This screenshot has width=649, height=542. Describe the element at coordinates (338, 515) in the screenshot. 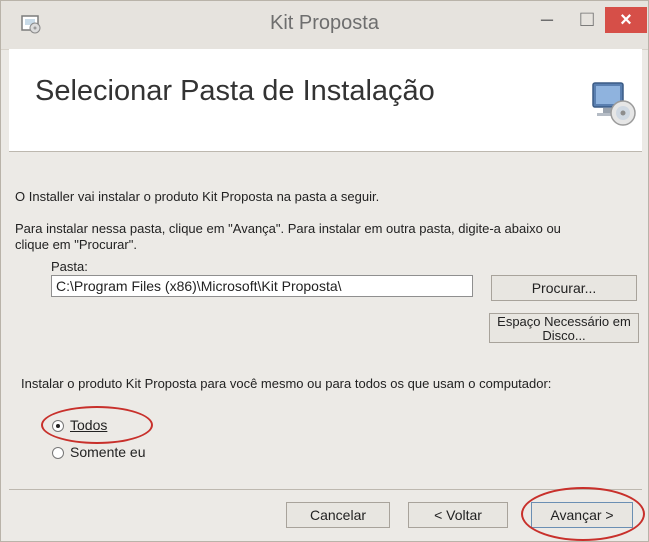

I see `cancel-button: Cancelar` at that location.